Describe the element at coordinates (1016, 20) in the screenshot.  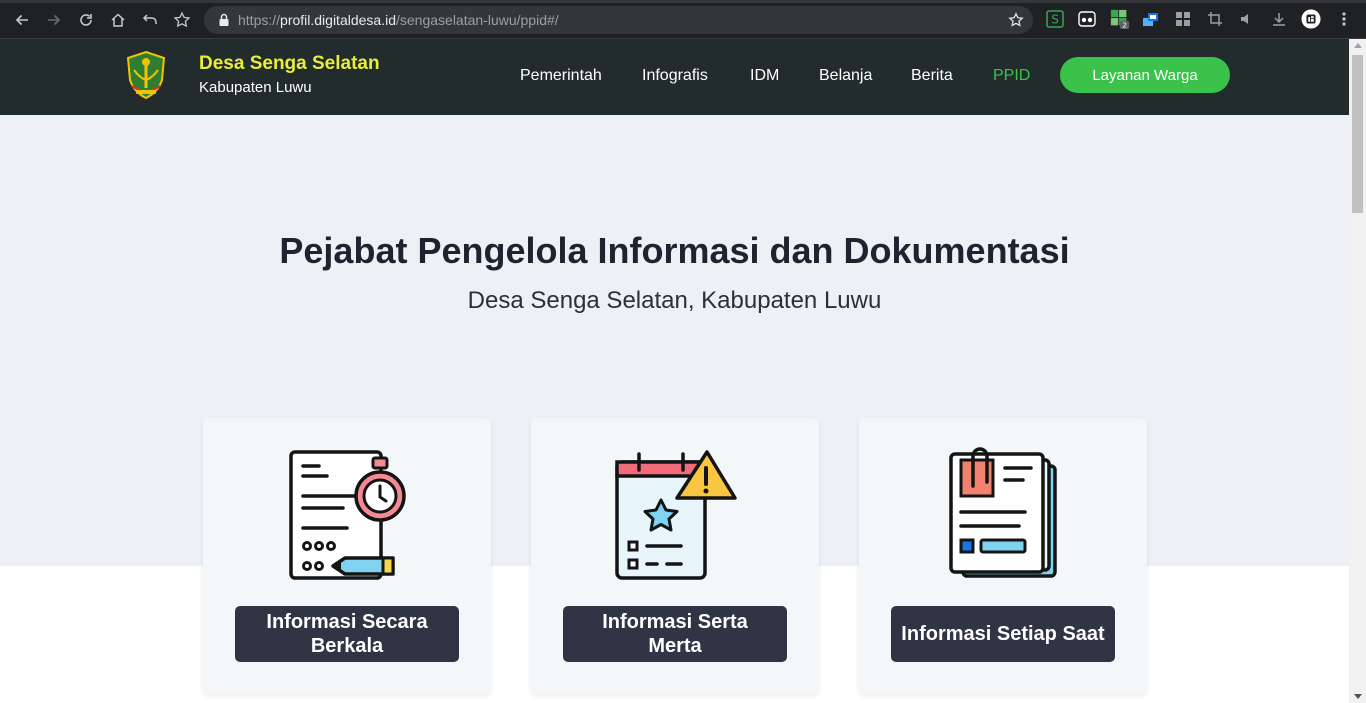
I see `star-icon` at that location.